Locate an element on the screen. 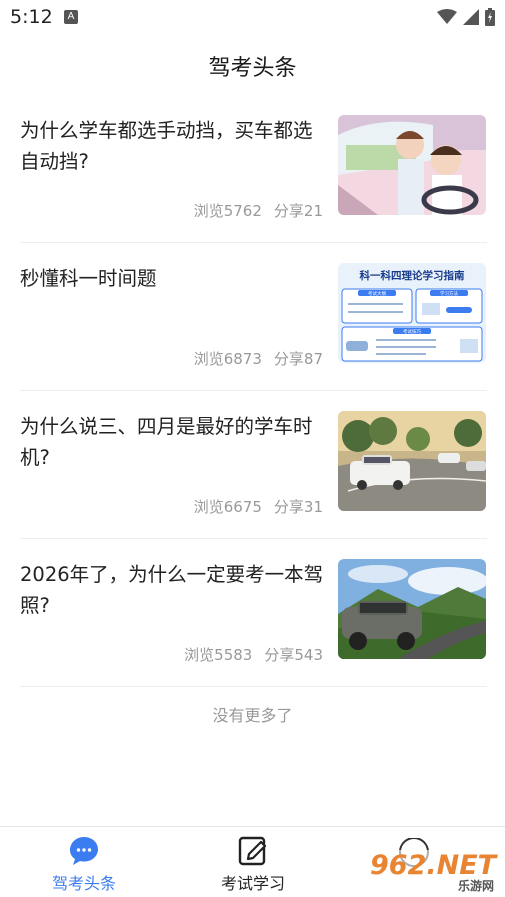 The image size is (505, 897). view-count: 浏览5762 is located at coordinates (227, 211).